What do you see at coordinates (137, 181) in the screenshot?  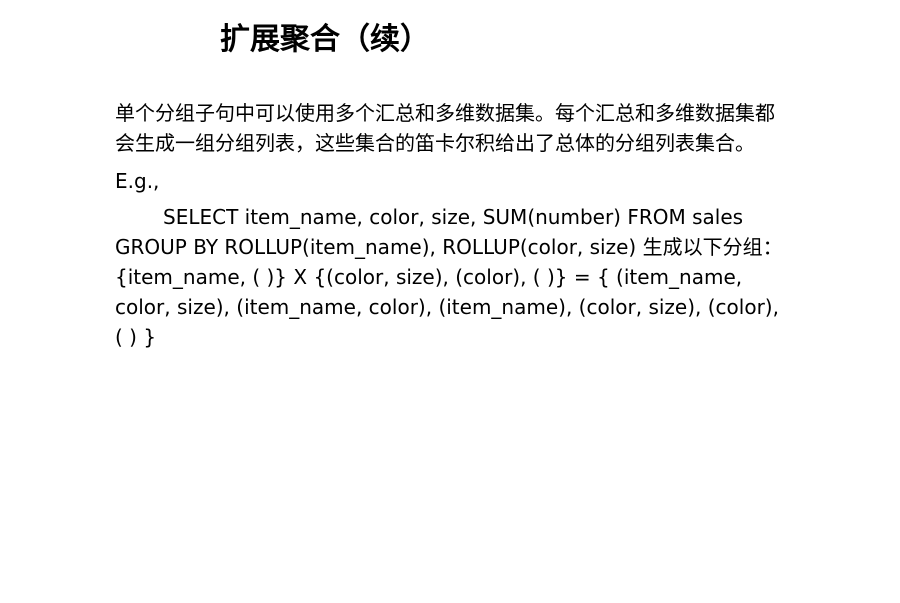 I see `example-label: E.g.,` at bounding box center [137, 181].